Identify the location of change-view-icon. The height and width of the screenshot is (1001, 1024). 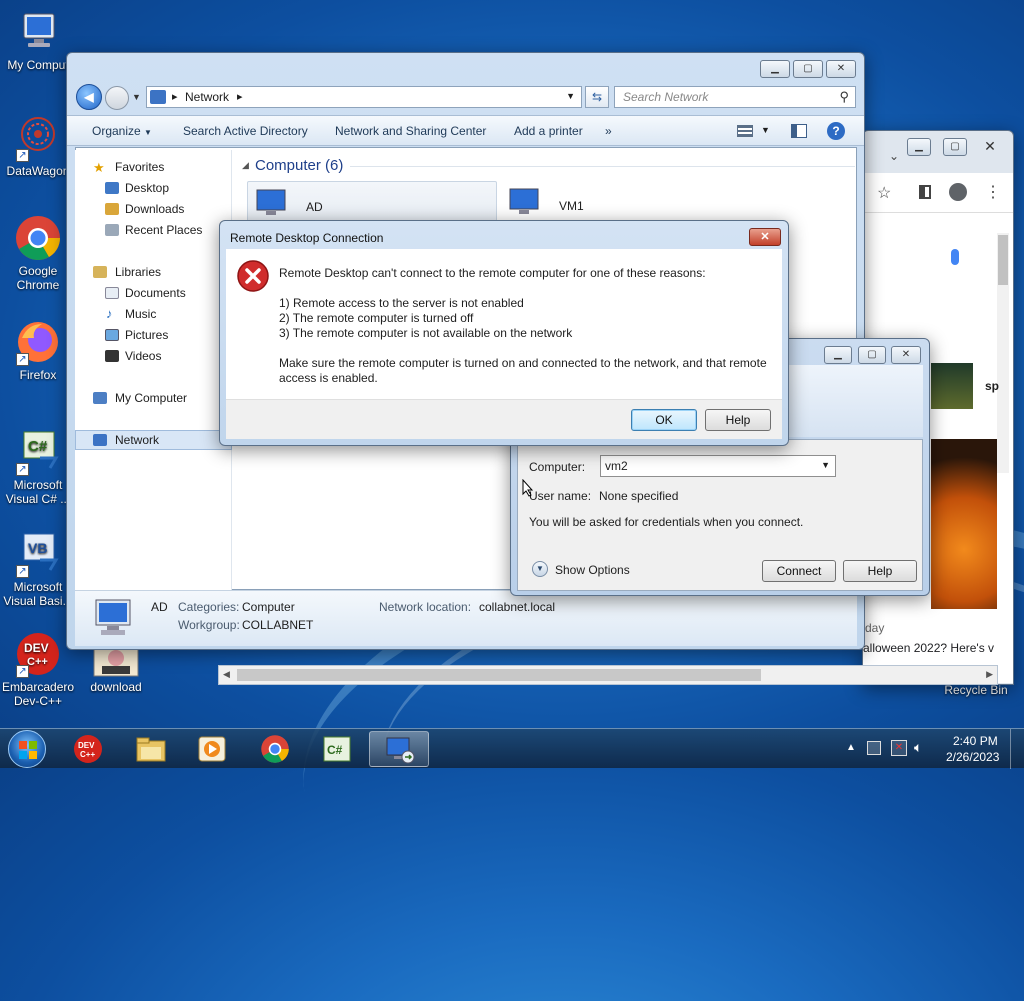
(745, 131).